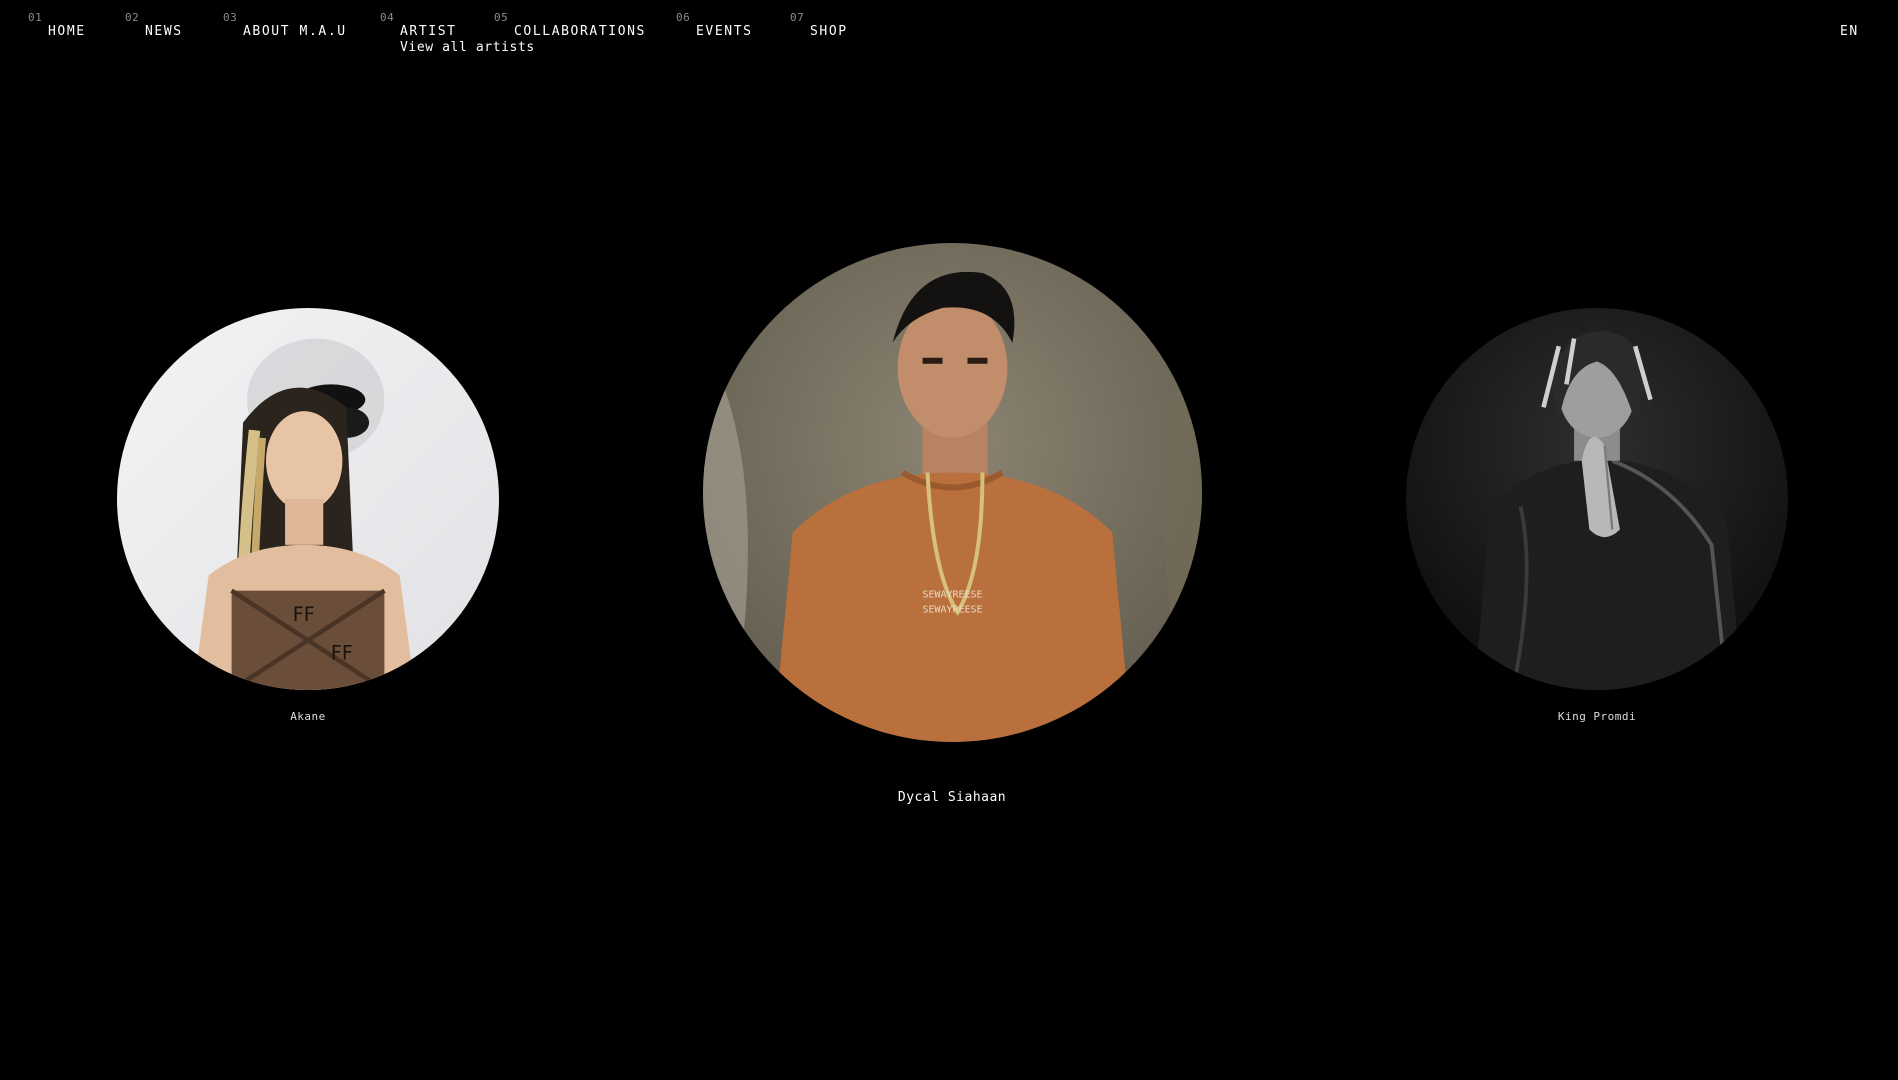  I want to click on nav-label-shop: SHOP, so click(829, 31).